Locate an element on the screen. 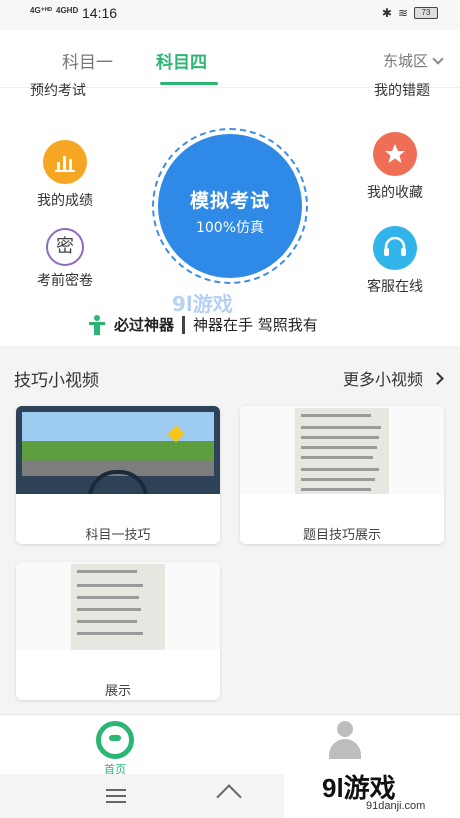  my-favorites-button: 我的收藏 is located at coordinates (395, 167).